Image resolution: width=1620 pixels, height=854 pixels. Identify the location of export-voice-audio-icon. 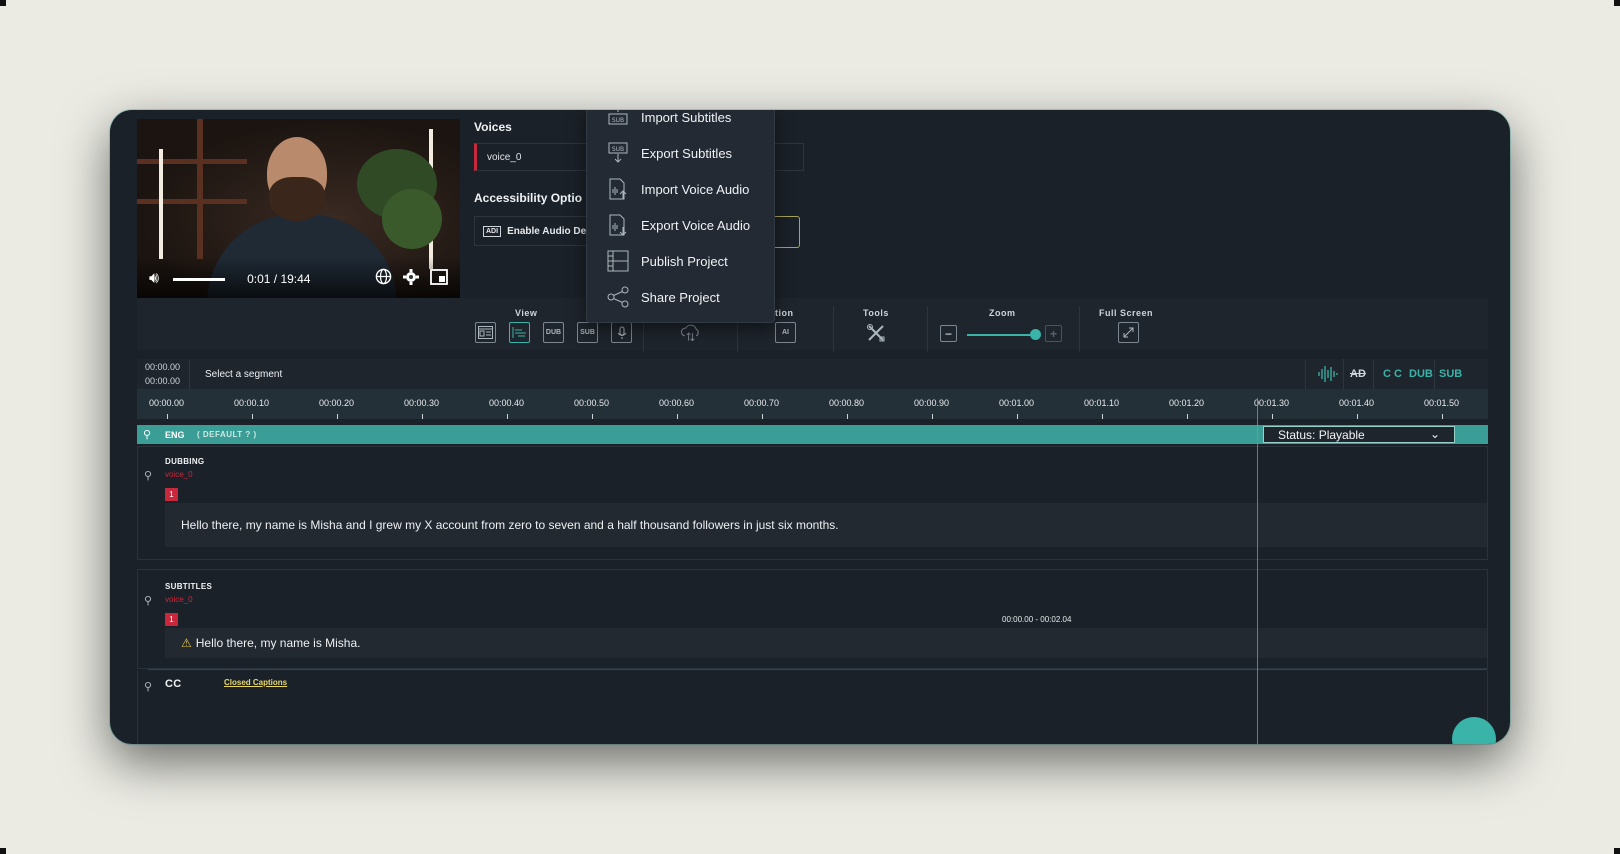
(618, 225).